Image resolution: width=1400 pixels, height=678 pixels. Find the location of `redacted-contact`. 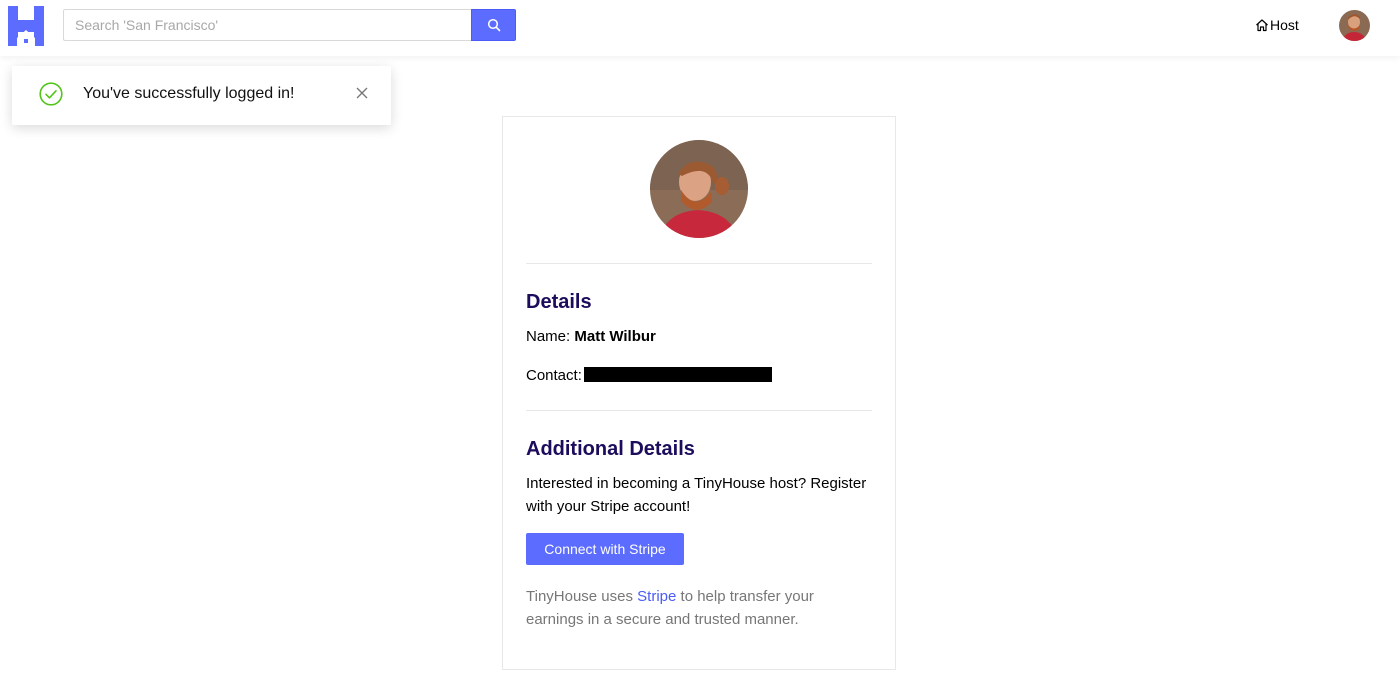

redacted-contact is located at coordinates (677, 374).